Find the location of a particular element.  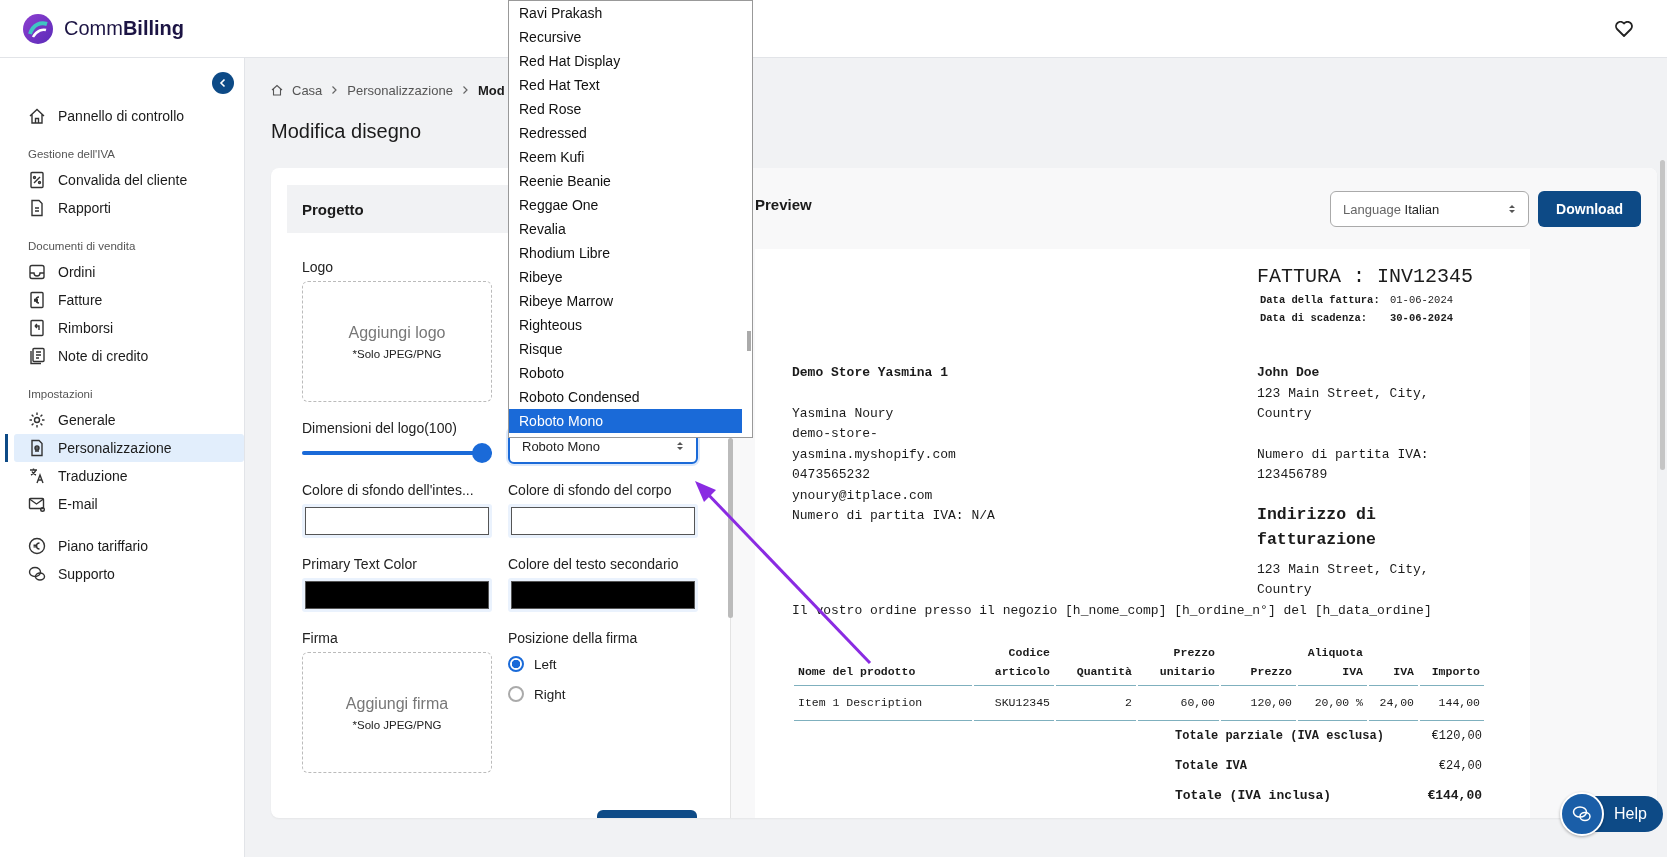

table-cell: 144,00 is located at coordinates (1452, 703).